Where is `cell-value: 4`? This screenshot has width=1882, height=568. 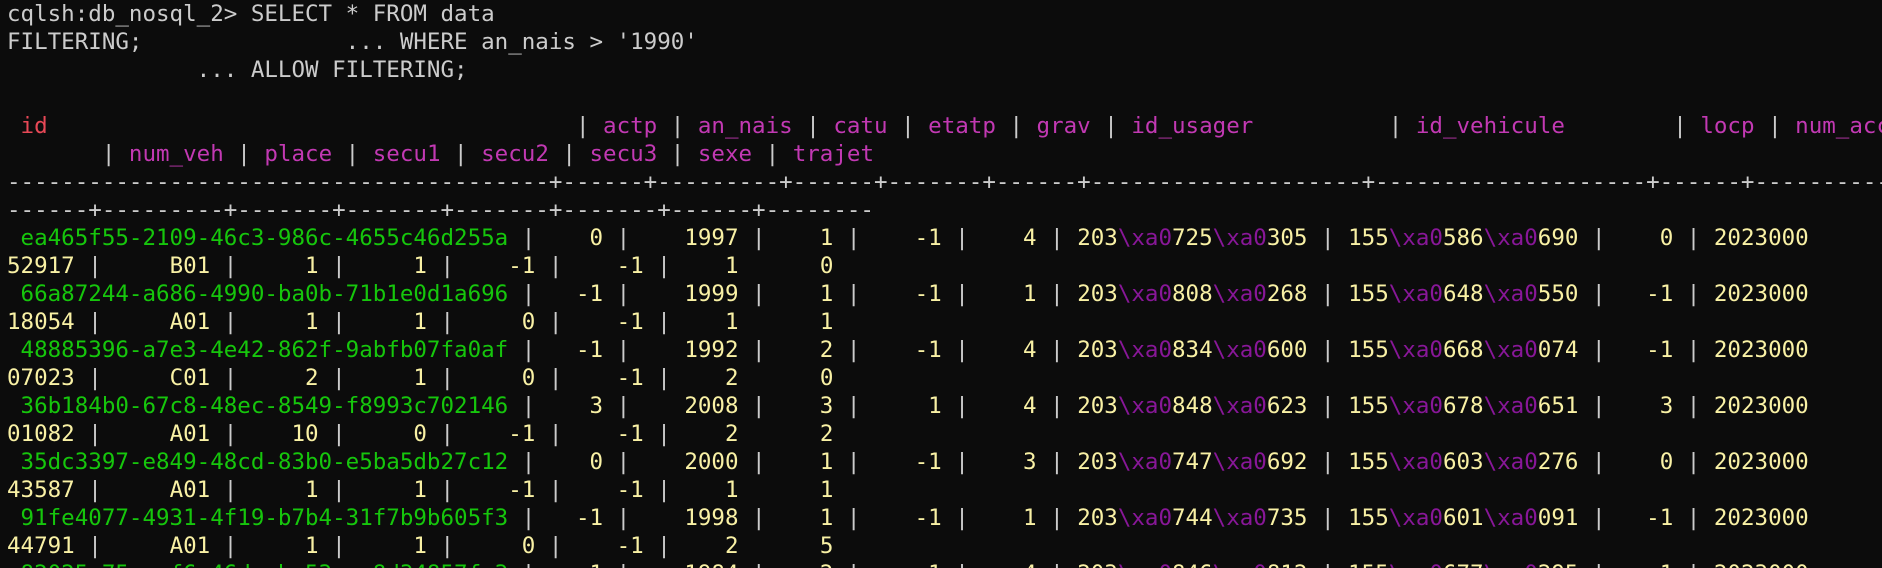 cell-value: 4 is located at coordinates (1030, 238).